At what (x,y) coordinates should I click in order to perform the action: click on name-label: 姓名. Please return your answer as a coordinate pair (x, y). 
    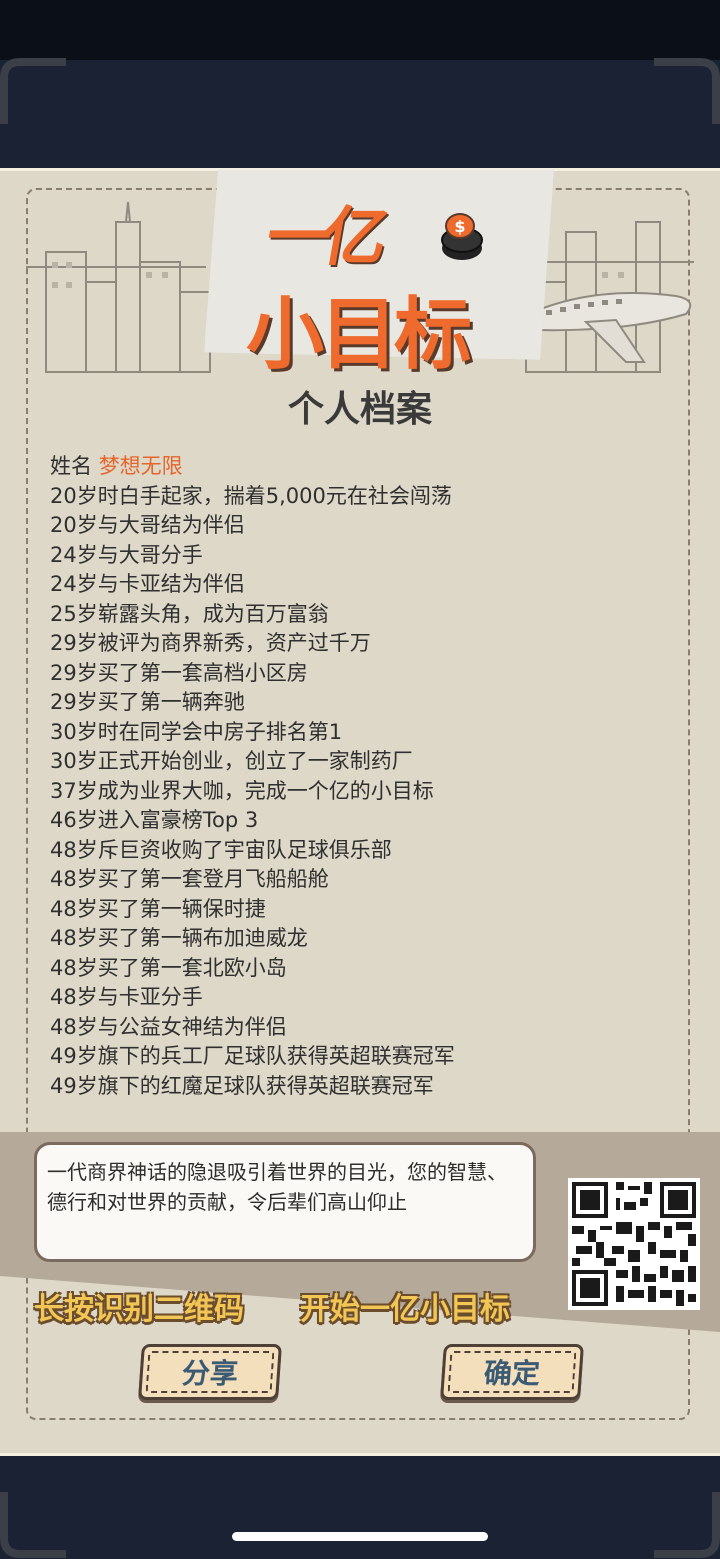
    Looking at the image, I should click on (71, 466).